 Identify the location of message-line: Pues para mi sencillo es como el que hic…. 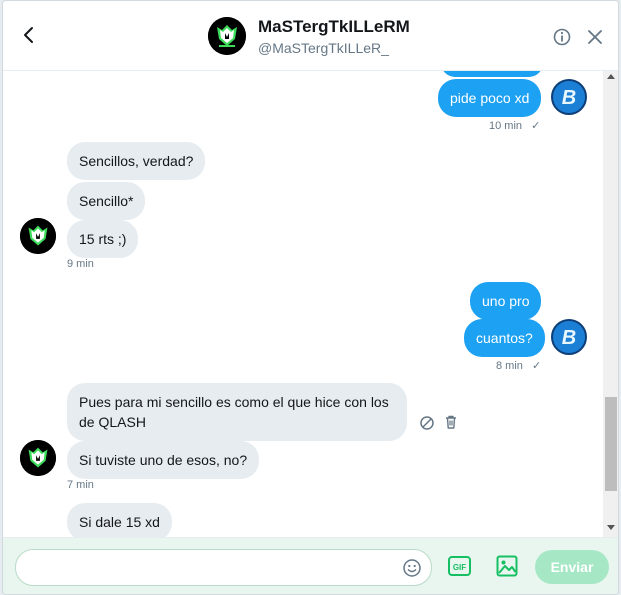
(234, 402).